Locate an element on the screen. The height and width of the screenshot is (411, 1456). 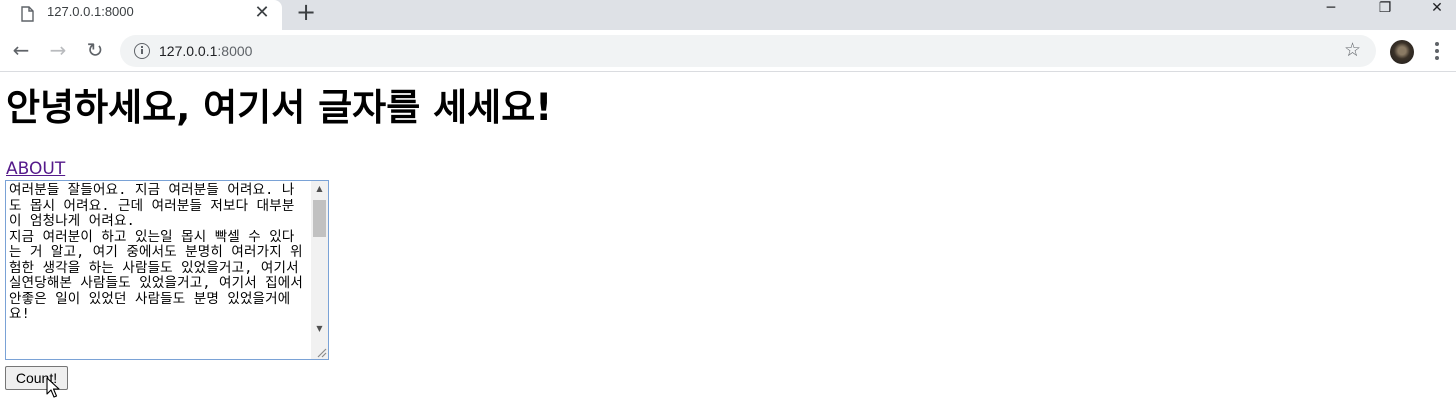
reload-icon: ↻ is located at coordinates (95, 51).